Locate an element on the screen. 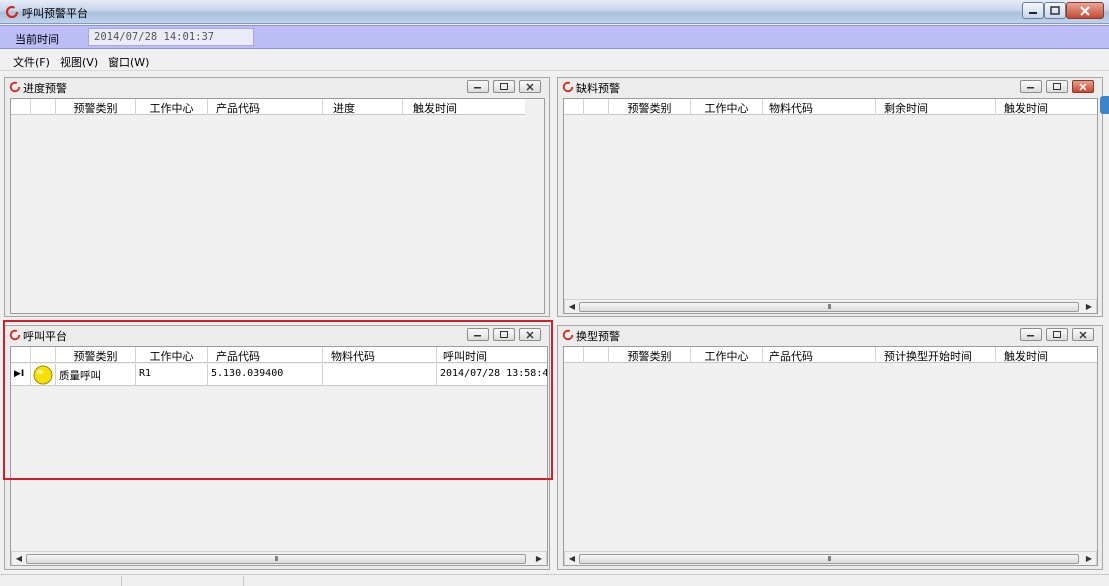 The image size is (1109, 586). row-indicator-icon: ▶I is located at coordinates (21, 375).